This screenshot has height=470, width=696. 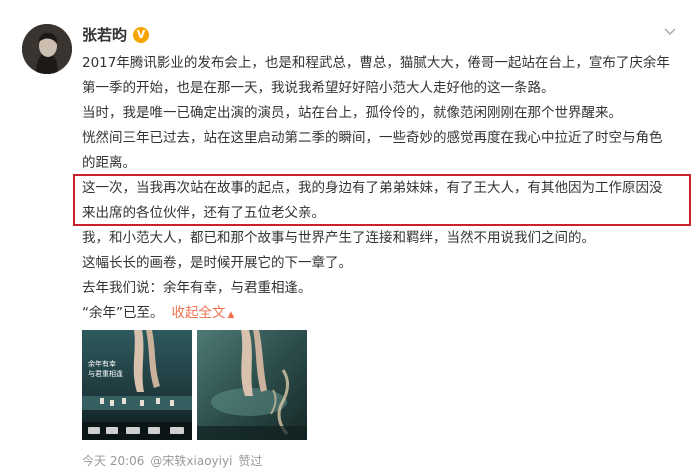 I want to click on paragraph-last: “余年”已至。 收起全文 ▲, so click(x=377, y=314).